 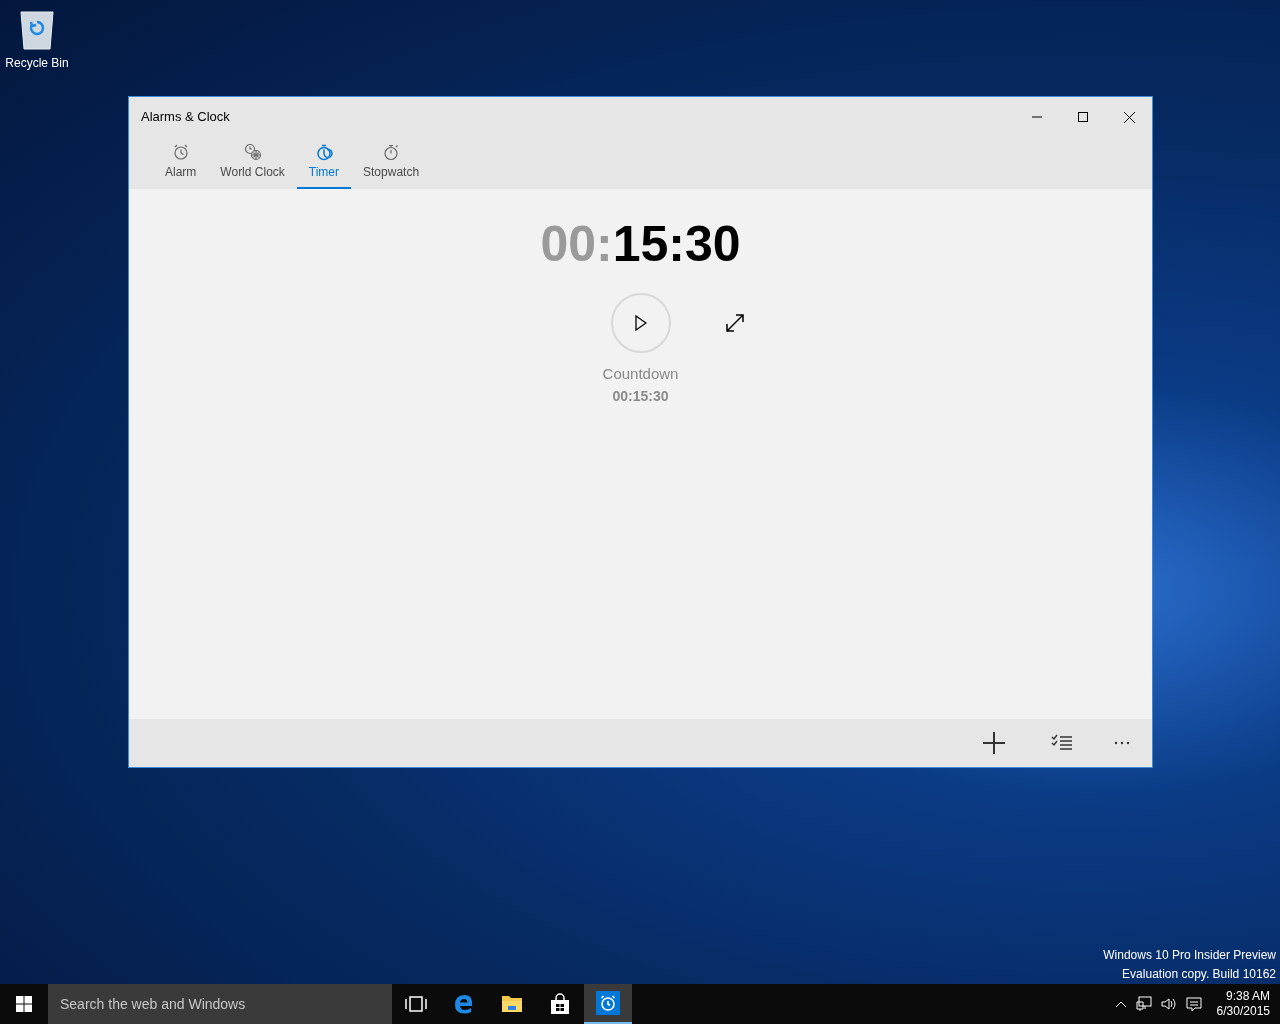 I want to click on stopwatch-icon, so click(x=391, y=152).